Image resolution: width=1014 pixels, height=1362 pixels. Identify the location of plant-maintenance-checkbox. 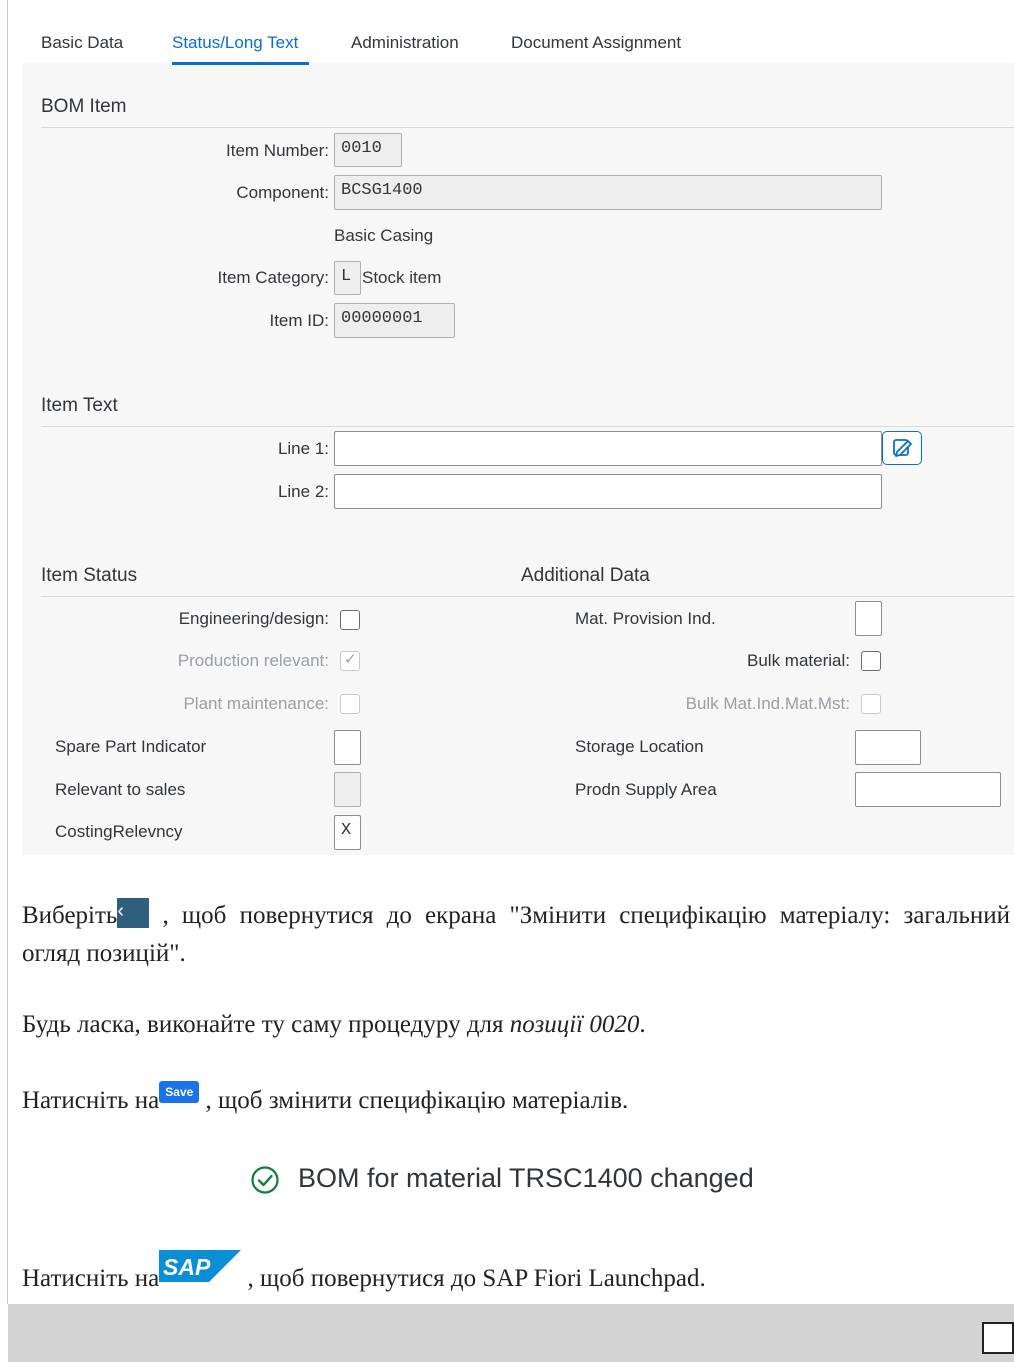
(350, 704).